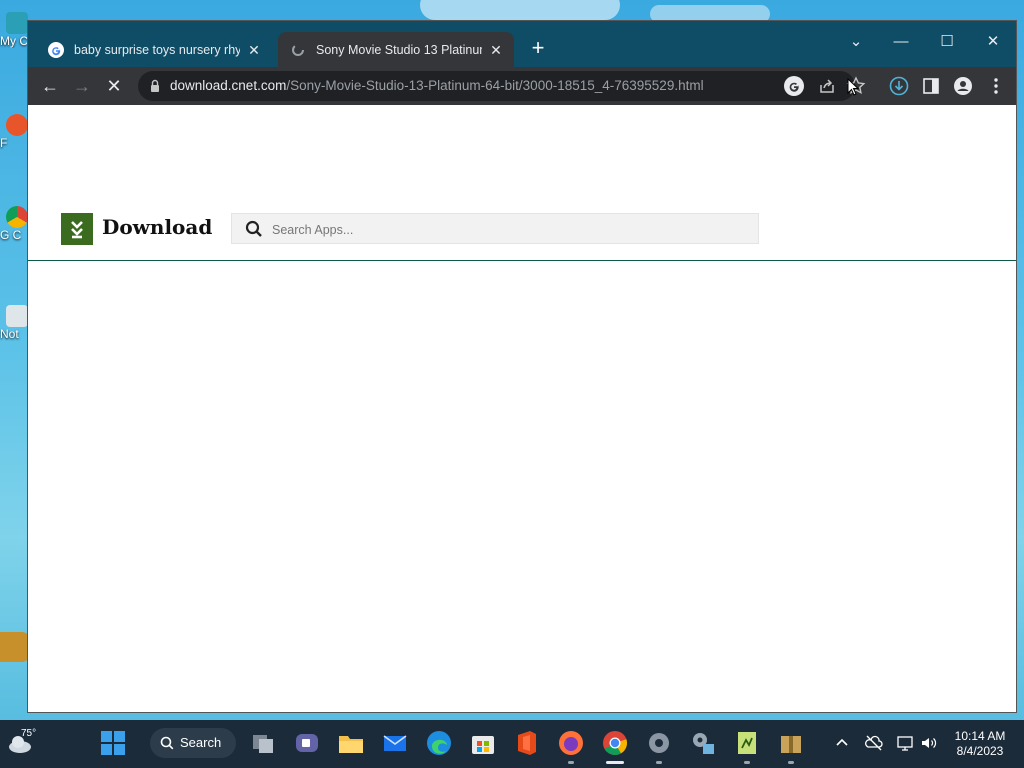 This screenshot has height=768, width=1024. Describe the element at coordinates (905, 743) in the screenshot. I see `network-icon` at that location.